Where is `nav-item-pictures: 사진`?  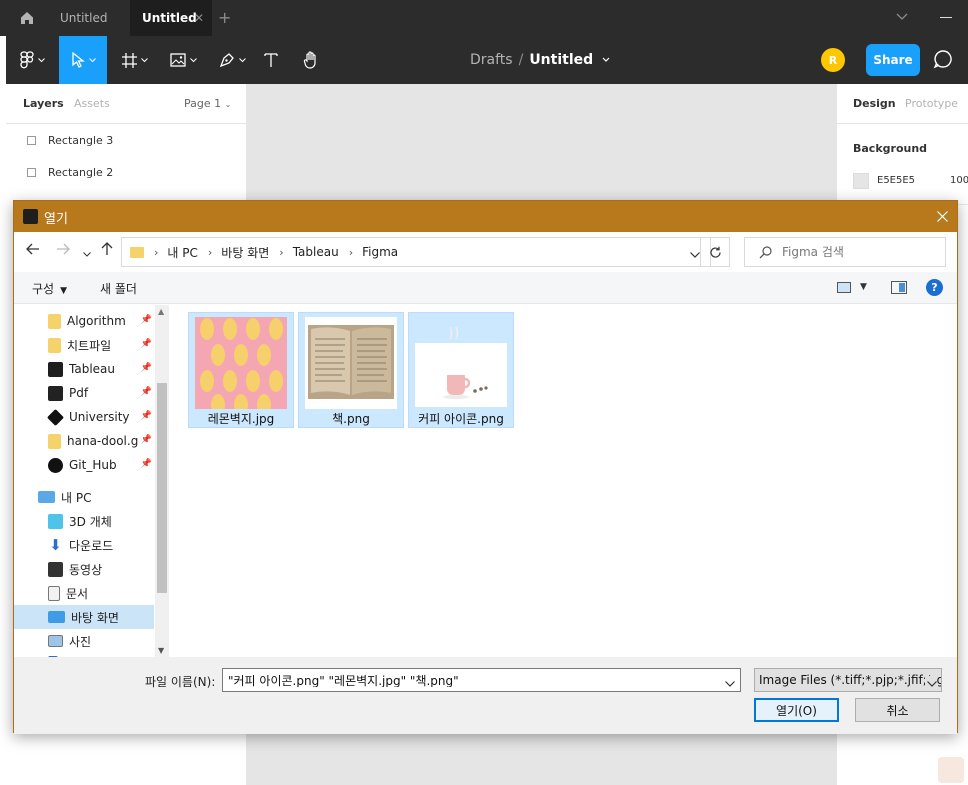
nav-item-pictures: 사진 is located at coordinates (84, 641).